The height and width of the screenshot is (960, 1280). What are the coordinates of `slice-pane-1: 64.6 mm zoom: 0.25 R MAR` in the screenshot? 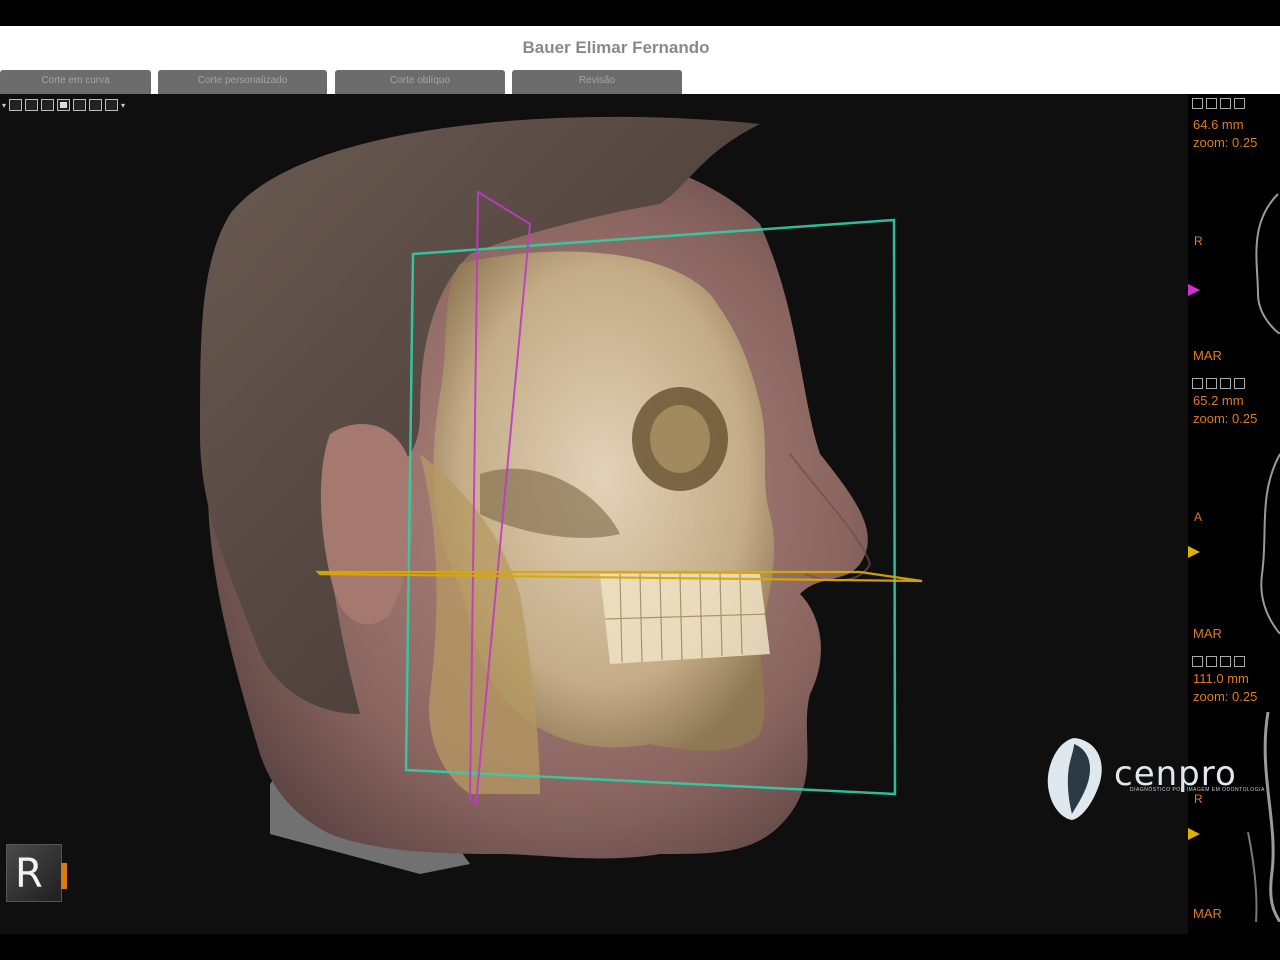 It's located at (1234, 232).